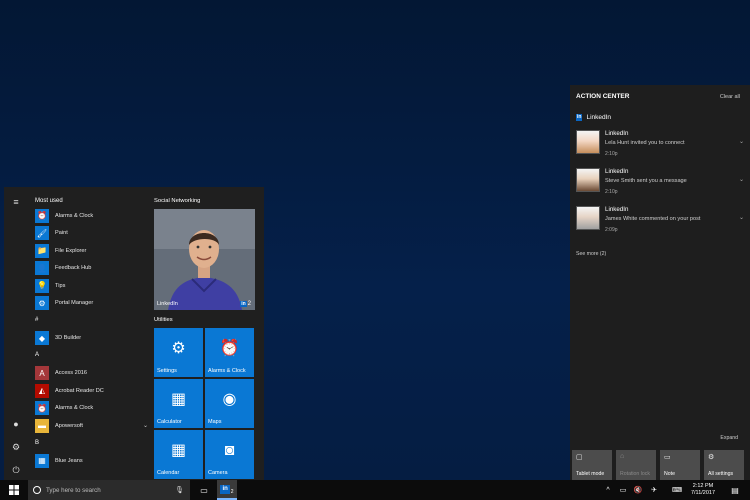 The height and width of the screenshot is (500, 750). I want to click on app-list-item: ◭ Acrobat Reader DC, so click(92, 391).